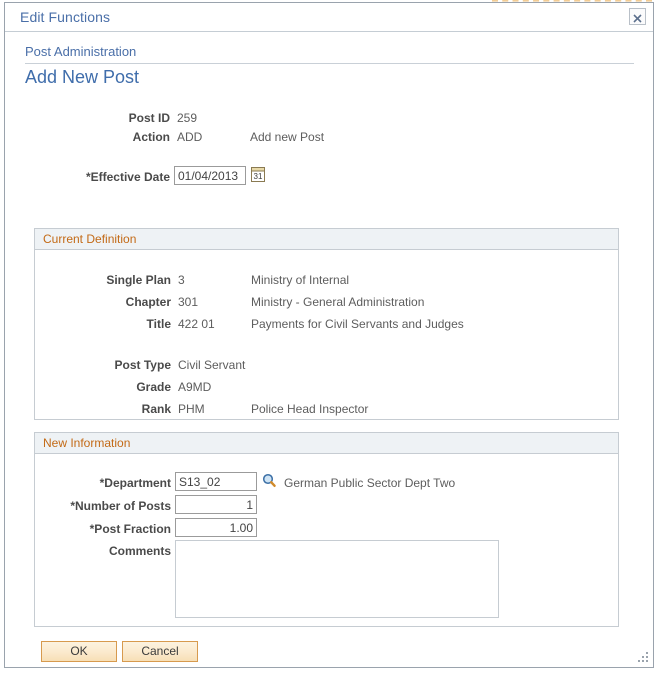 Image resolution: width=659 pixels, height=676 pixels. I want to click on department-input, so click(216, 481).